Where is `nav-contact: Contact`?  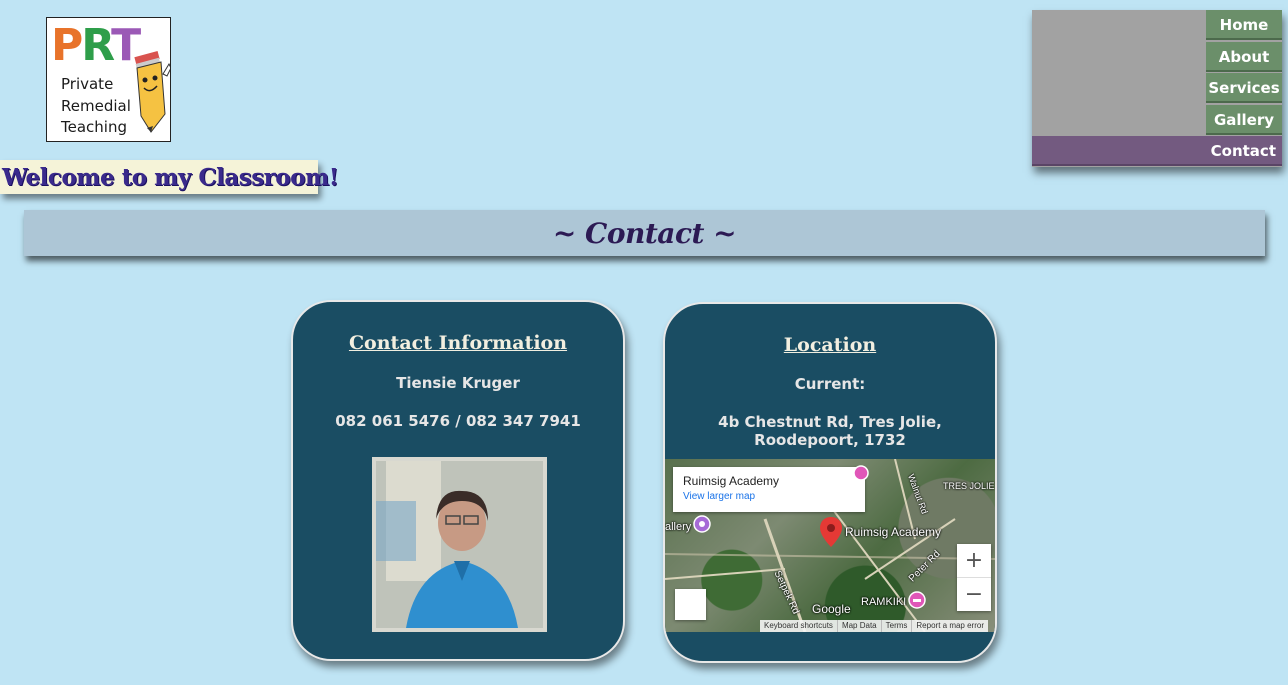 nav-contact: Contact is located at coordinates (1157, 151).